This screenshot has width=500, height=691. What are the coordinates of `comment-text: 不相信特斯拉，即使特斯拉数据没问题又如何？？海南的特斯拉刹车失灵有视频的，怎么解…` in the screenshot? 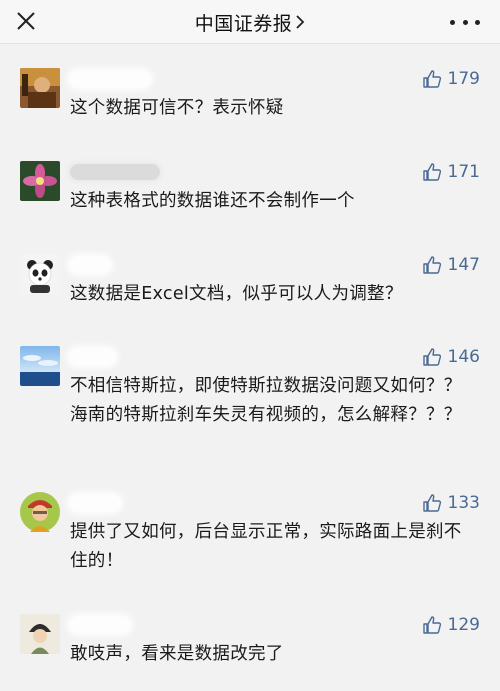 It's located at (266, 400).